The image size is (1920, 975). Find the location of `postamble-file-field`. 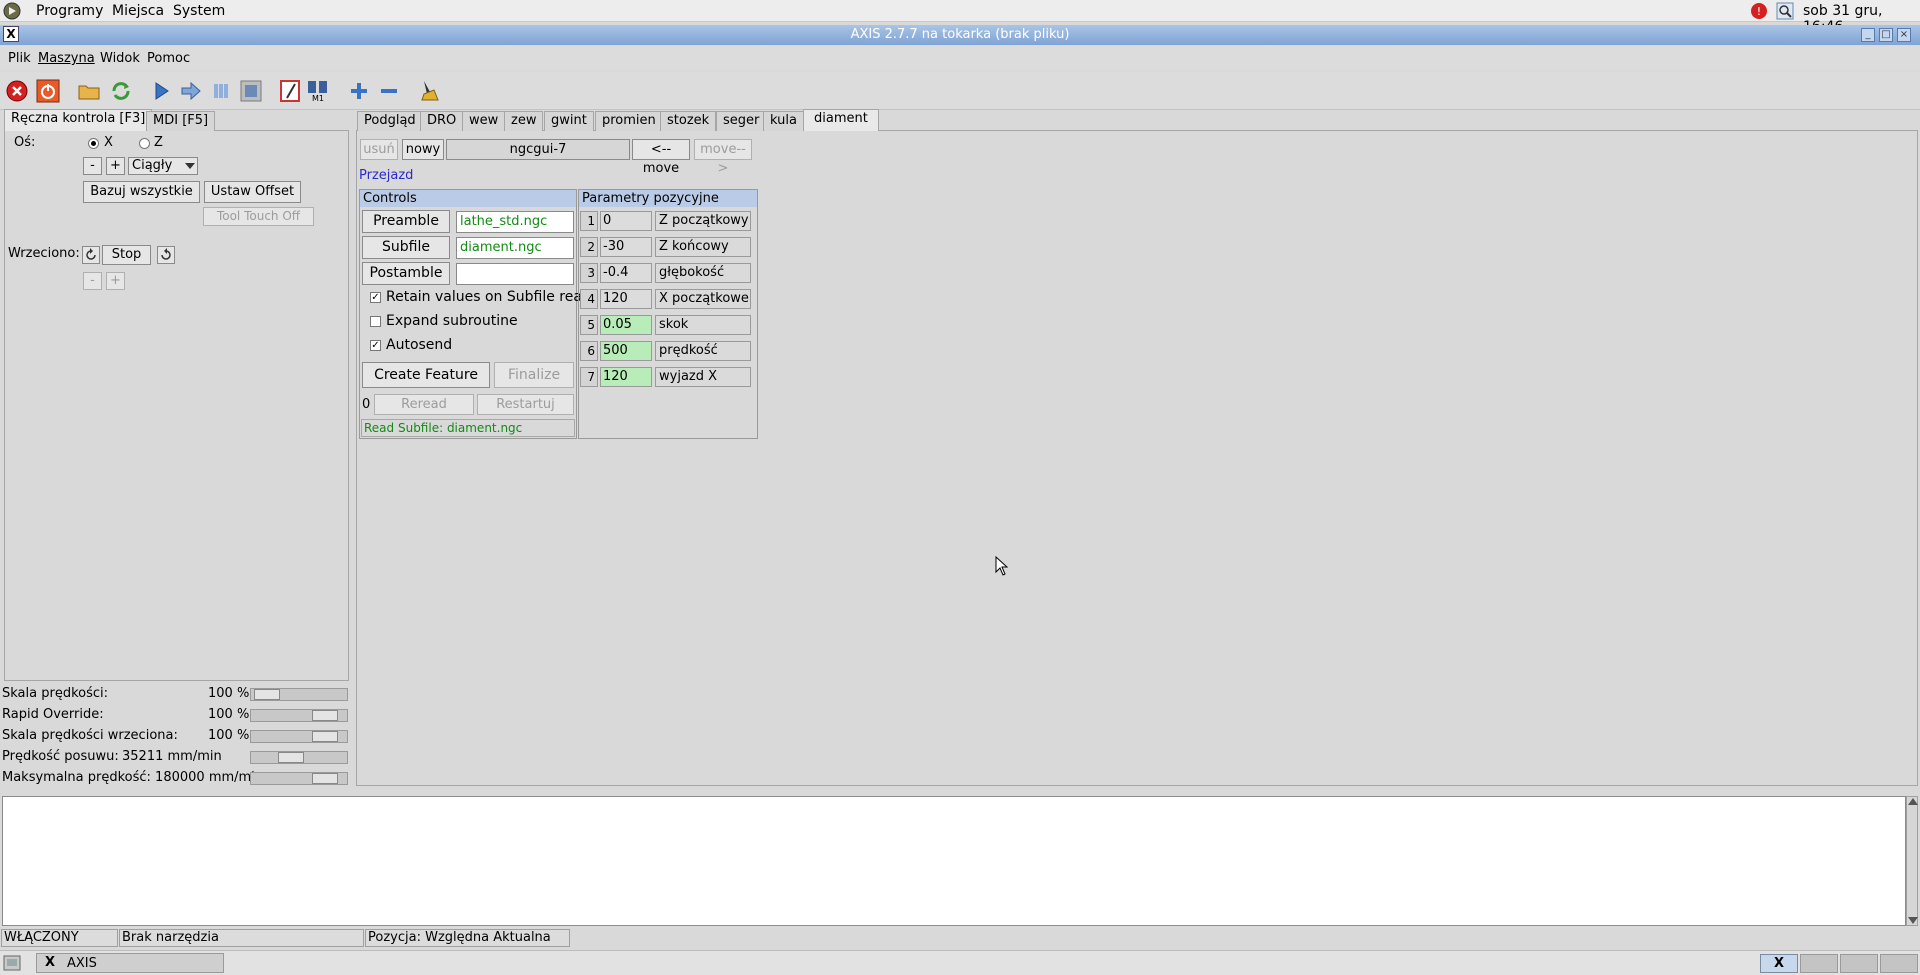

postamble-file-field is located at coordinates (515, 274).